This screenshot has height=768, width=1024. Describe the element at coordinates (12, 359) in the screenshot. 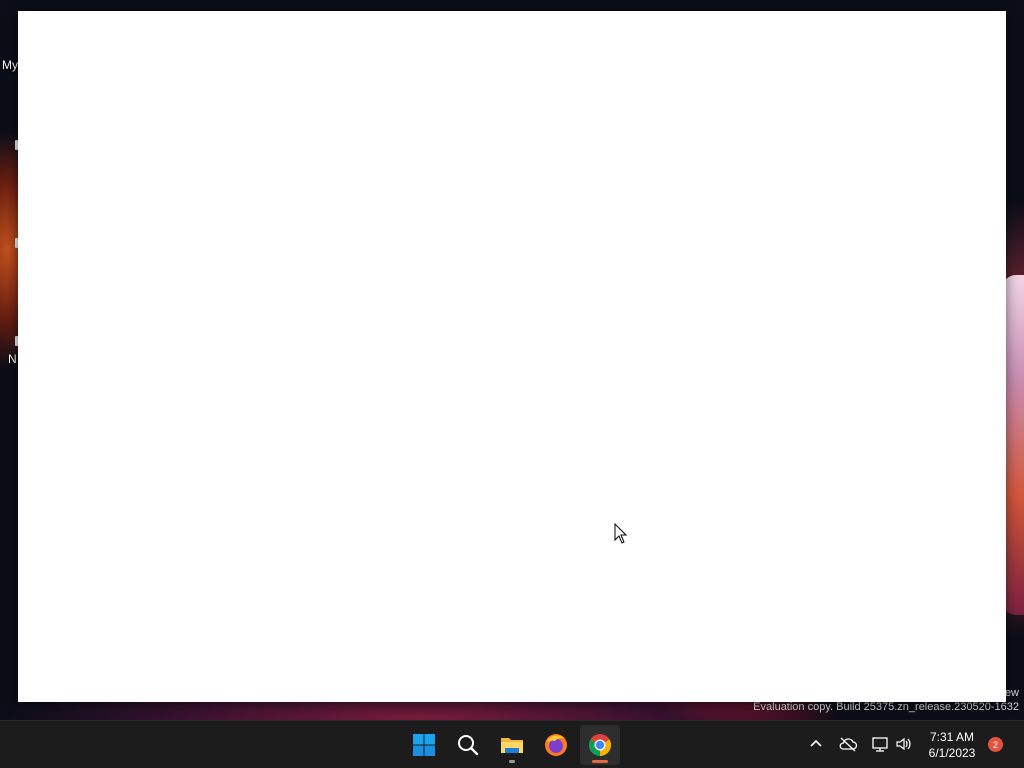

I see `desktop-icon-label-n: N` at that location.